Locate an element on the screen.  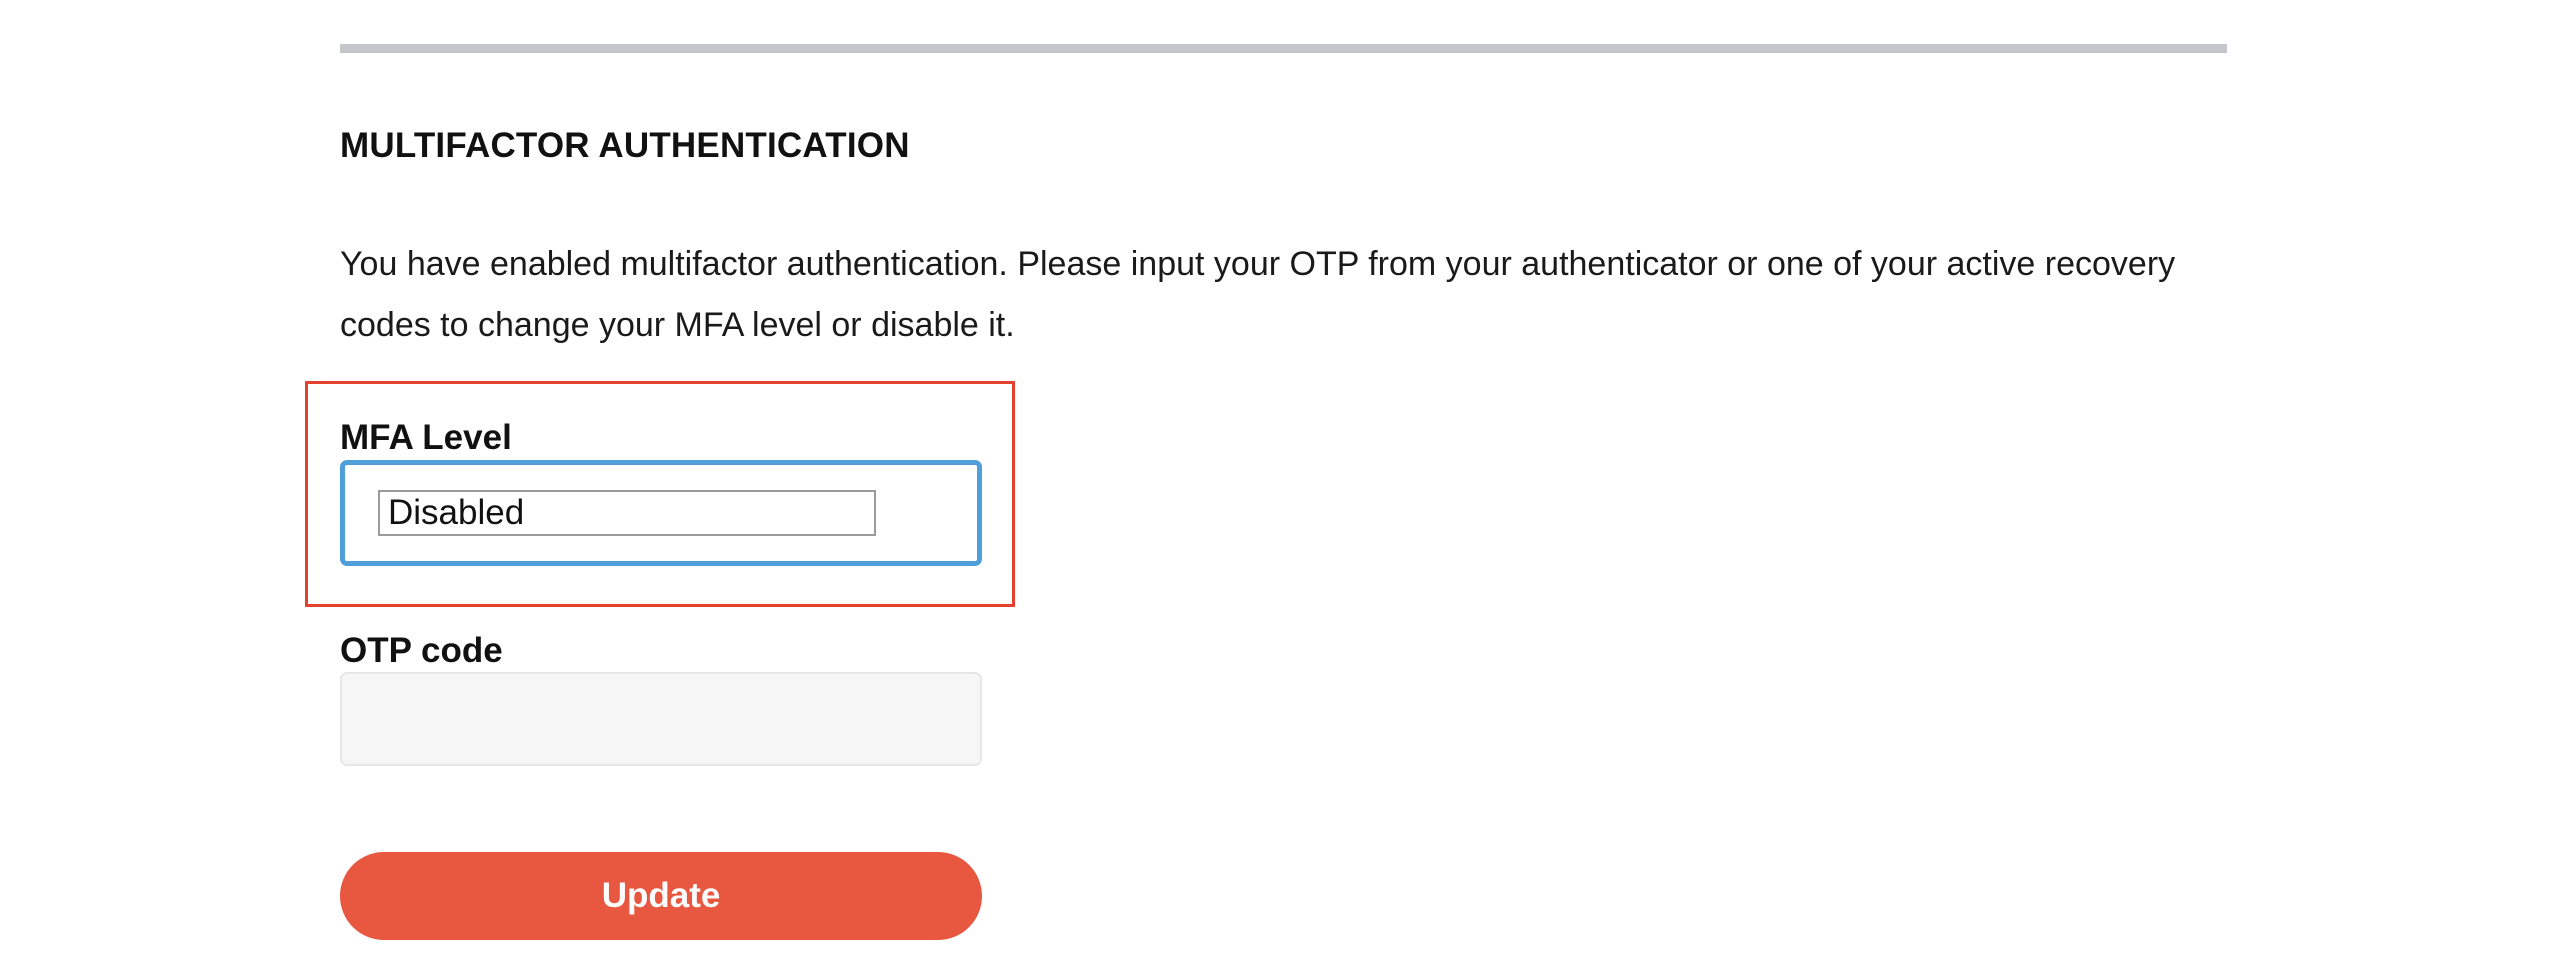
section-divider is located at coordinates (1283, 48).